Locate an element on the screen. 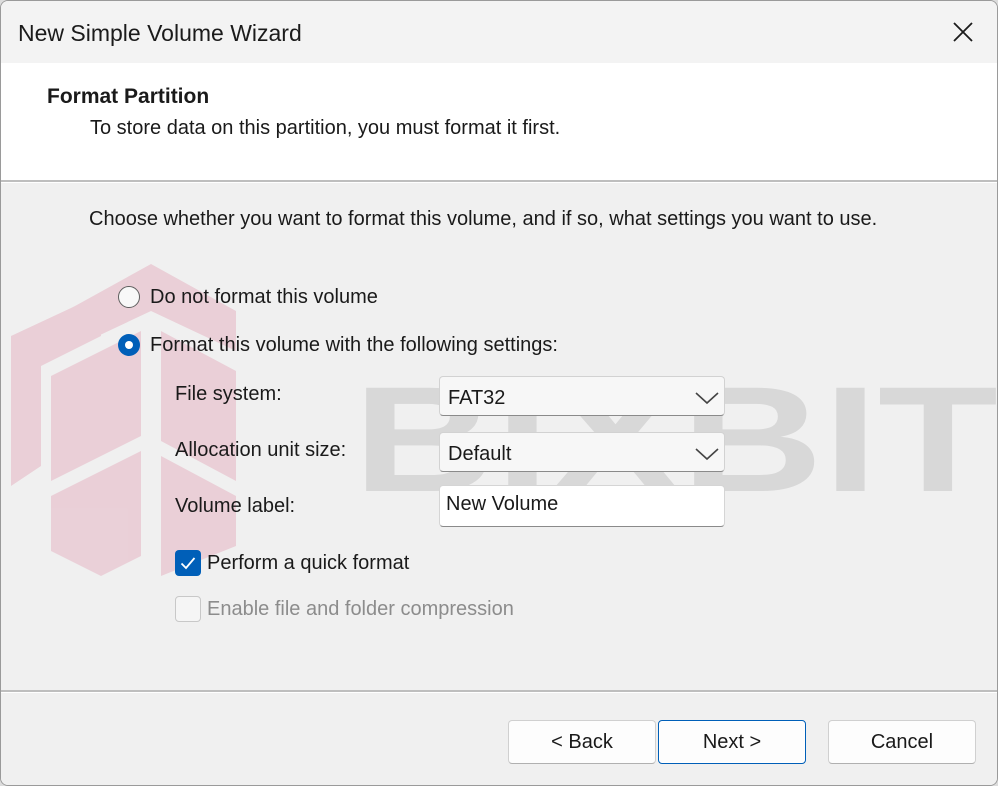 This screenshot has width=998, height=786. radio-label: Do not format this volume is located at coordinates (264, 296).